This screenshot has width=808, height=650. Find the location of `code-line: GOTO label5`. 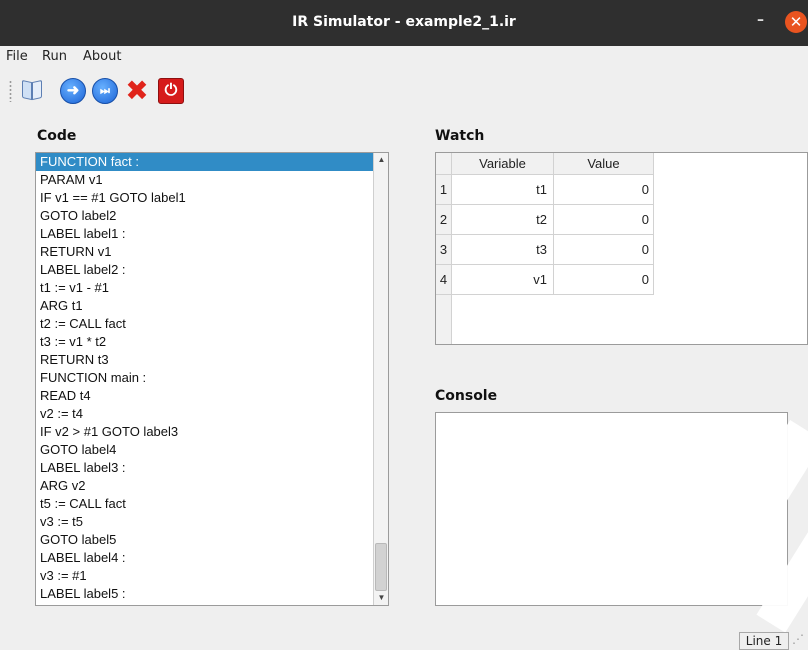

code-line: GOTO label5 is located at coordinates (204, 540).